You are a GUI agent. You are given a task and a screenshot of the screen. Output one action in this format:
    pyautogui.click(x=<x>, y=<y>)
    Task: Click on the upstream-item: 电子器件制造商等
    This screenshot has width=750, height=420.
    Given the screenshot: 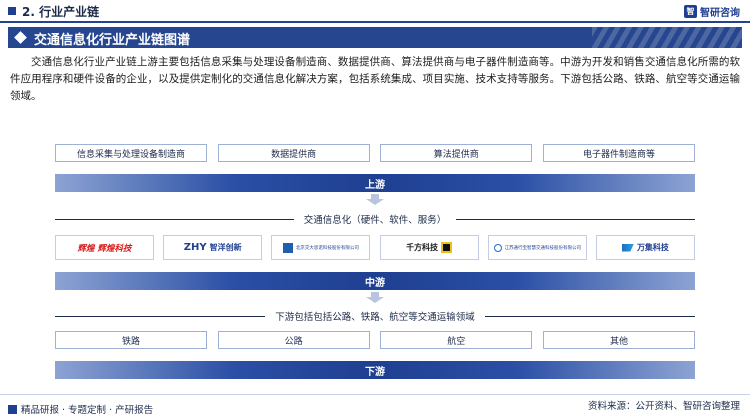 What is the action you would take?
    pyautogui.click(x=618, y=153)
    